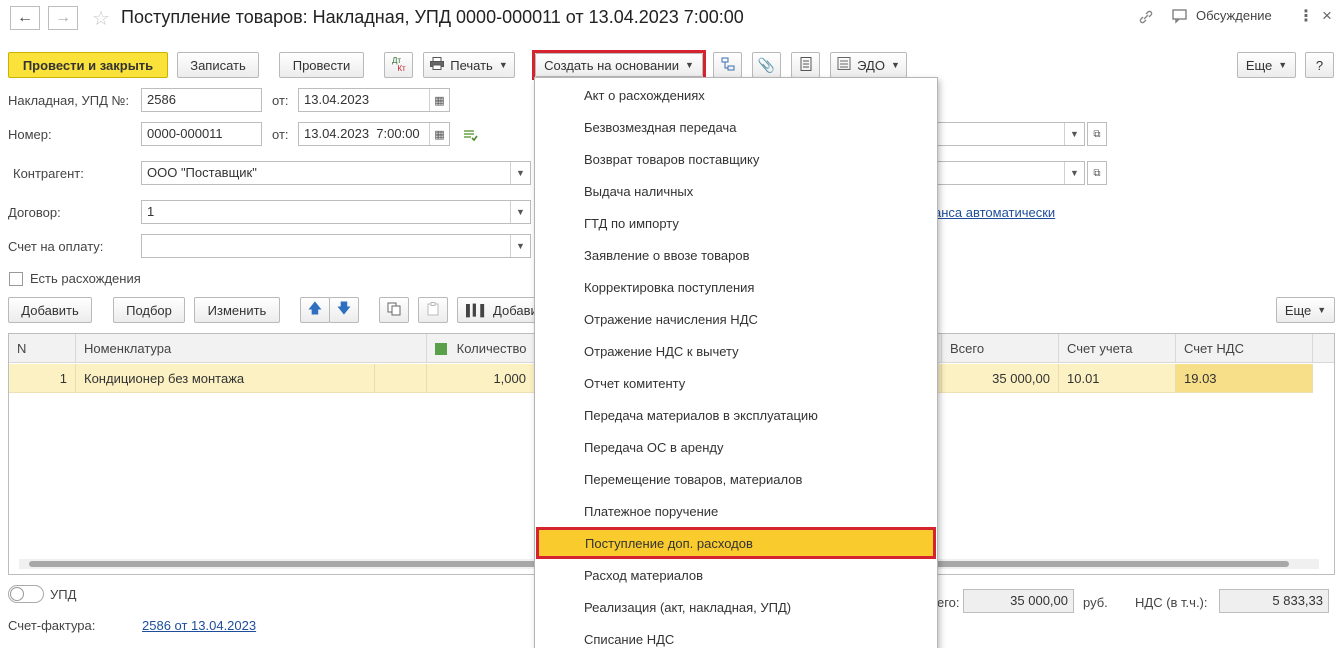  What do you see at coordinates (1146, 18) in the screenshot?
I see `link-icon` at bounding box center [1146, 18].